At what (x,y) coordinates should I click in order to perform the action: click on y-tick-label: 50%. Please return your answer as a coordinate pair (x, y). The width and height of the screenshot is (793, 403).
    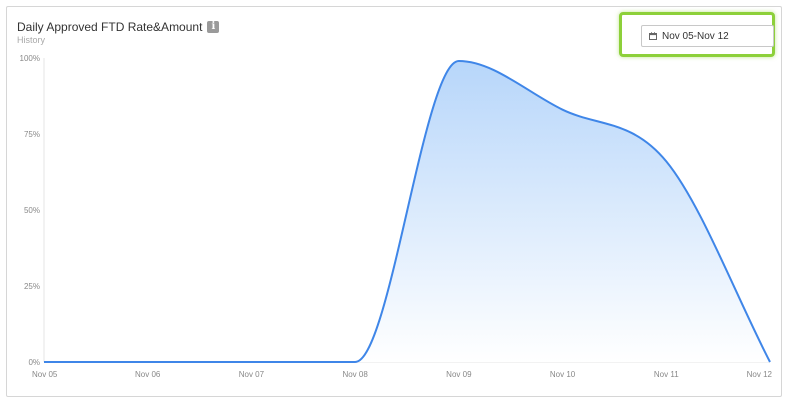
    Looking at the image, I should click on (32, 210).